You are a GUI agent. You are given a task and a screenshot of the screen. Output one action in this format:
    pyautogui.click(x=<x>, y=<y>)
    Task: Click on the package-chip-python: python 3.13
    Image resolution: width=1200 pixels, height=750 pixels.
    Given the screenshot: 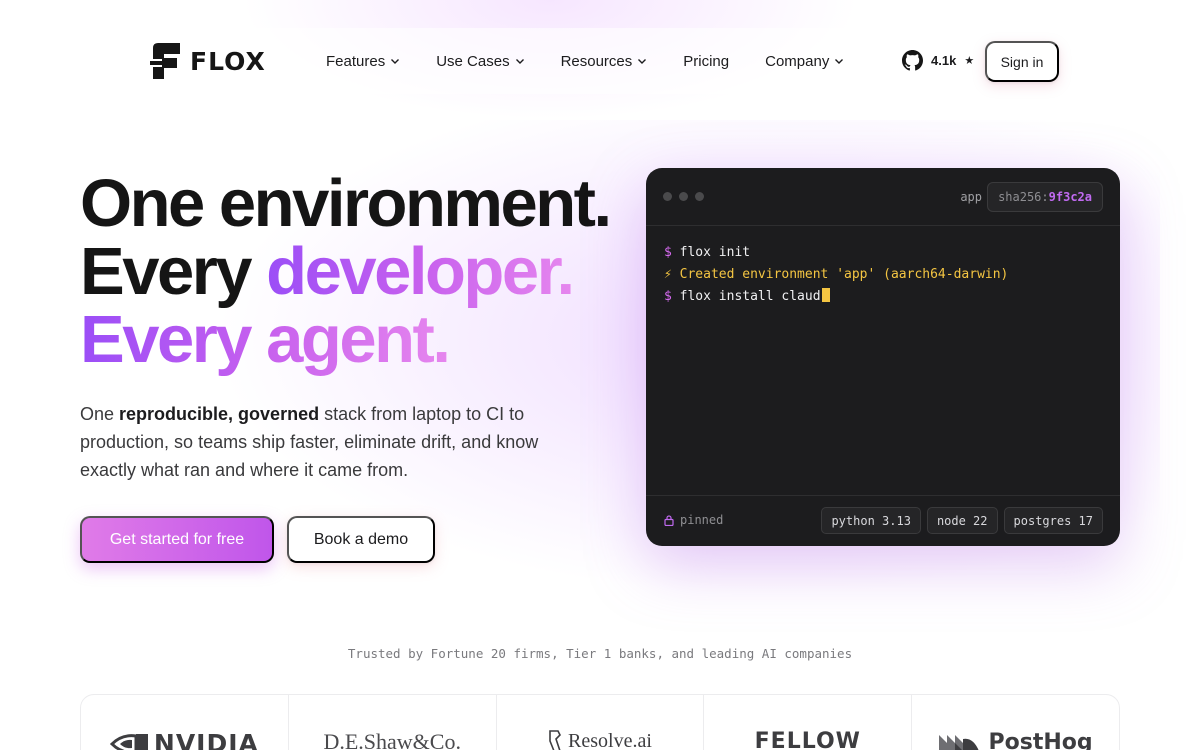 What is the action you would take?
    pyautogui.click(x=871, y=520)
    